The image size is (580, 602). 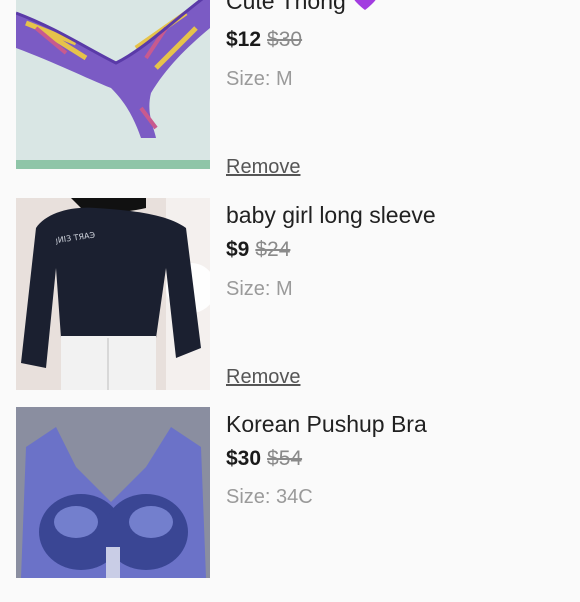 I want to click on long-sleeve-photo: ȷИIЗ TЯAЭ, so click(x=113, y=294).